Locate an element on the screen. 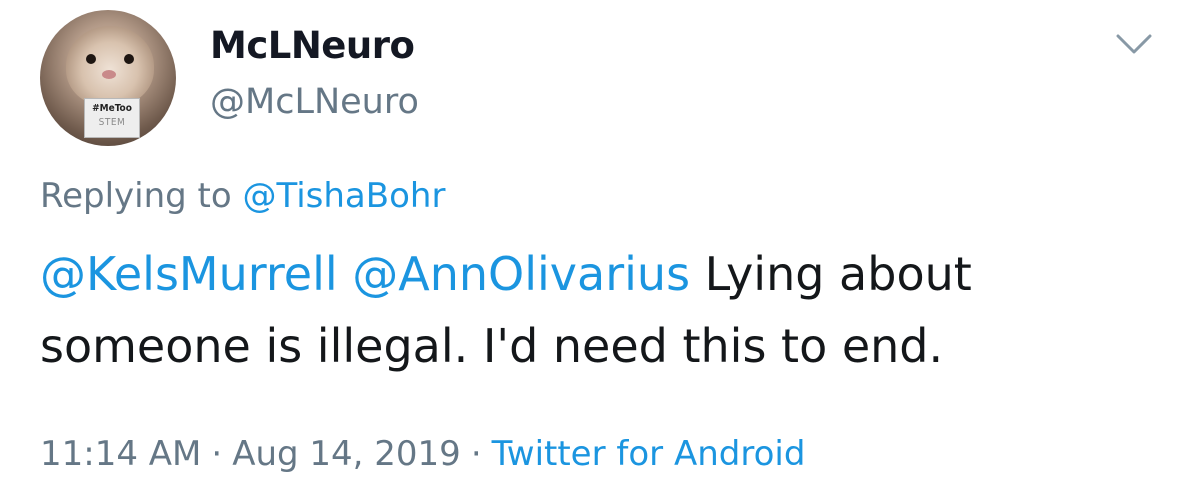 This screenshot has width=1200, height=502. chevron-down-icon is located at coordinates (1134, 44).